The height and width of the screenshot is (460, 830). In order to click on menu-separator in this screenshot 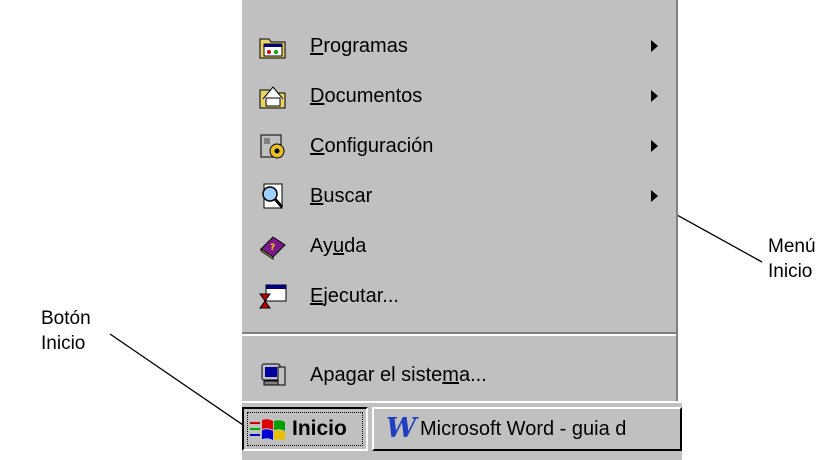, I will do `click(459, 334)`.